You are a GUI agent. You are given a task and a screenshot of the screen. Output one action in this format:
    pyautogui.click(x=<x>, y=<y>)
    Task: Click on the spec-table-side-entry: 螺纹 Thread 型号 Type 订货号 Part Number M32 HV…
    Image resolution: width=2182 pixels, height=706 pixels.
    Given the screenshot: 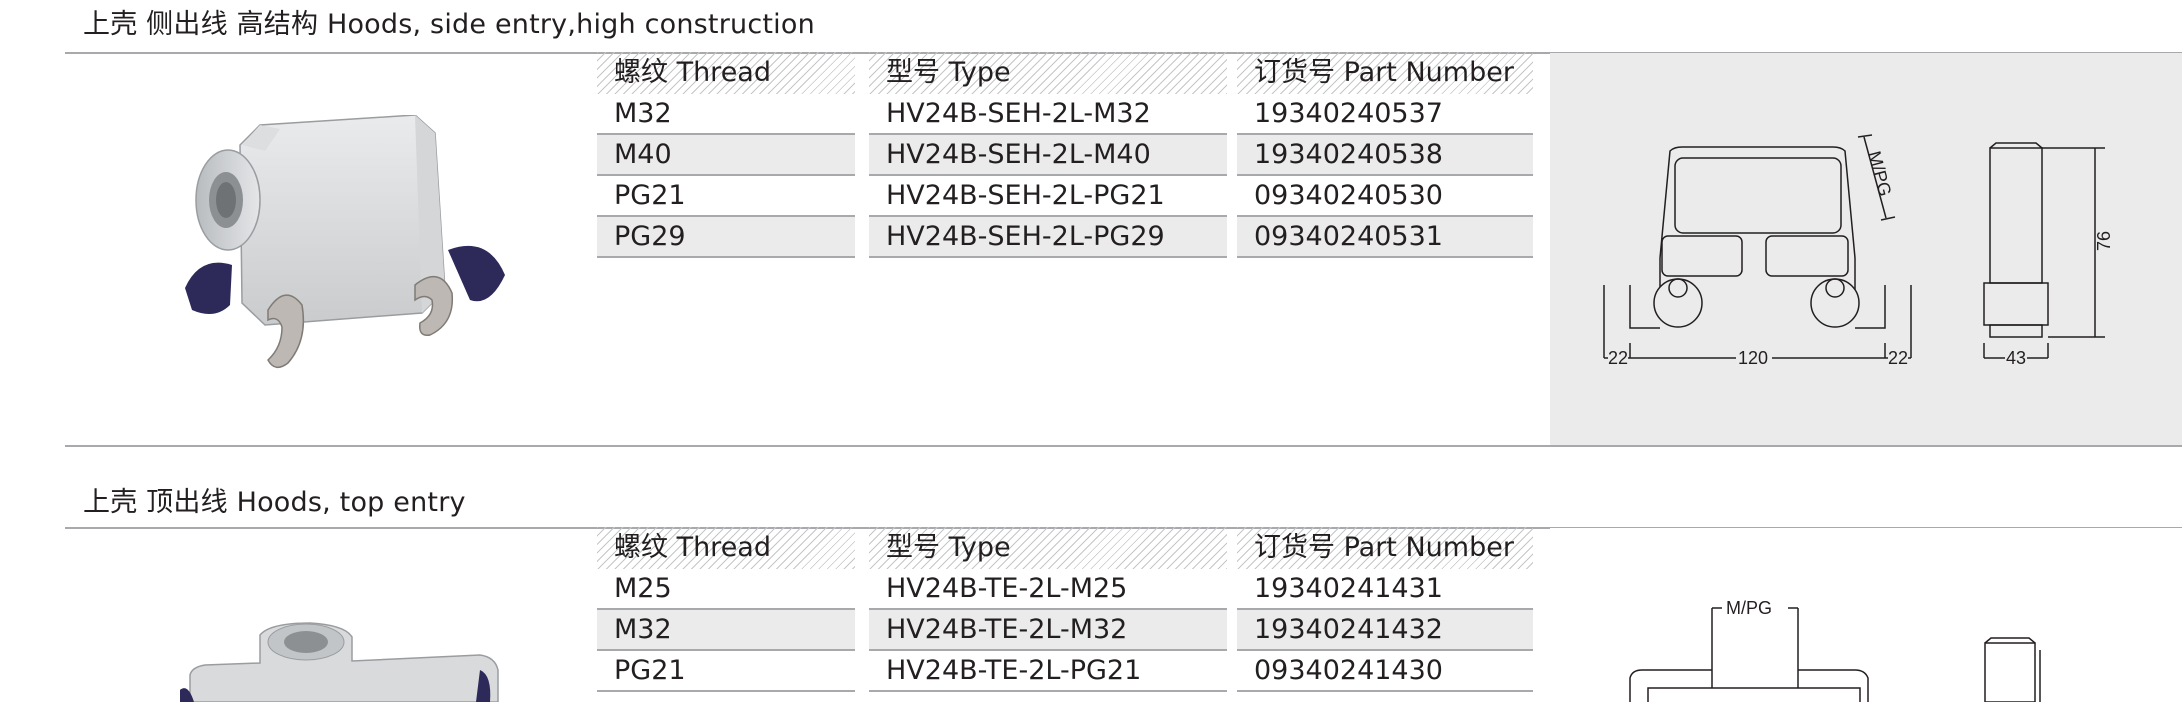 What is the action you would take?
    pyautogui.click(x=1065, y=157)
    